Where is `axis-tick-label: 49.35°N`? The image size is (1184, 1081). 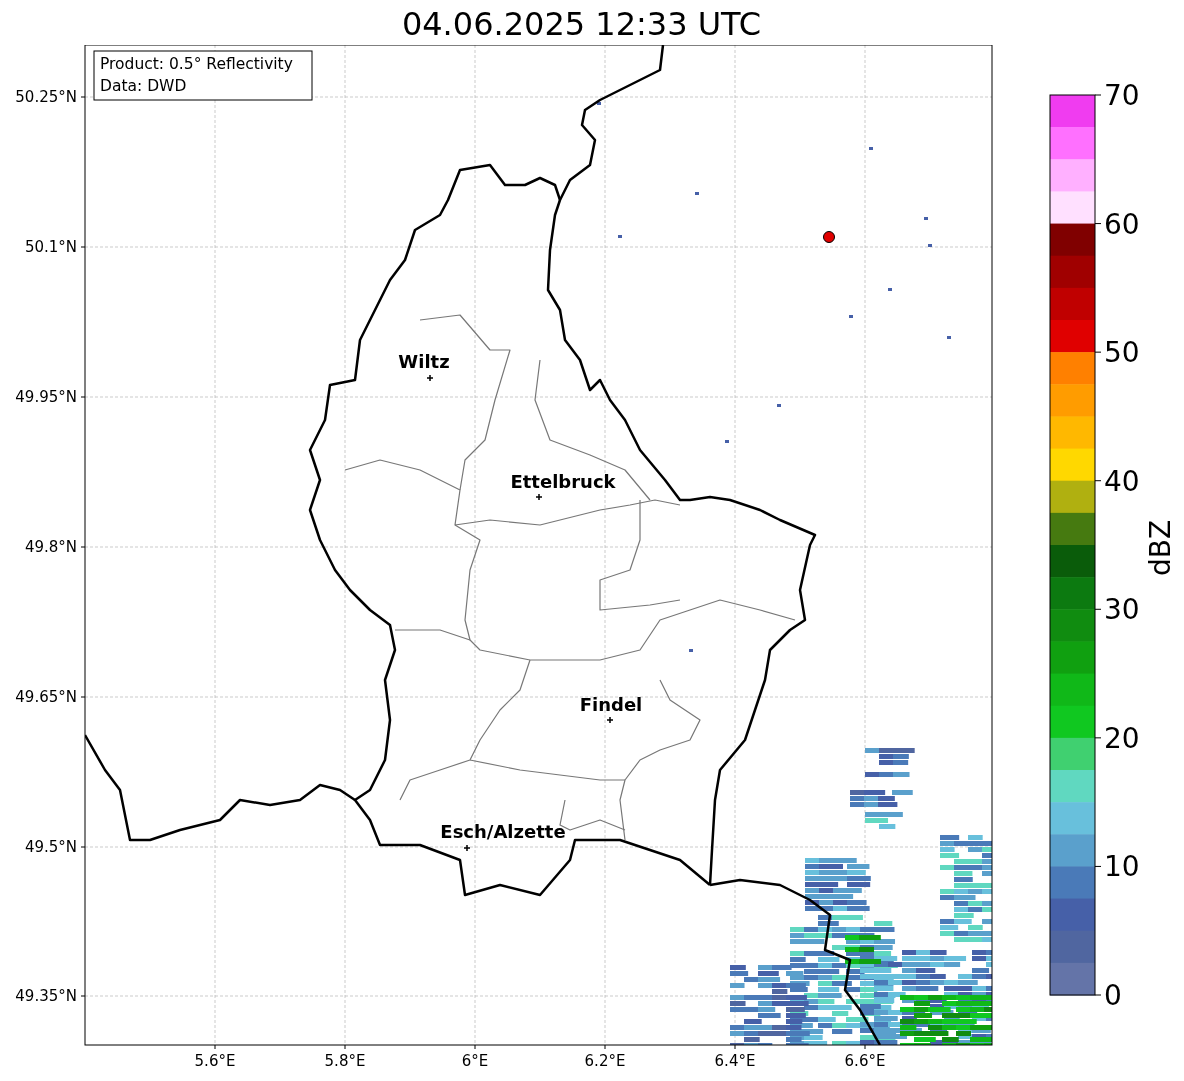
axis-tick-label: 49.35°N is located at coordinates (46, 996).